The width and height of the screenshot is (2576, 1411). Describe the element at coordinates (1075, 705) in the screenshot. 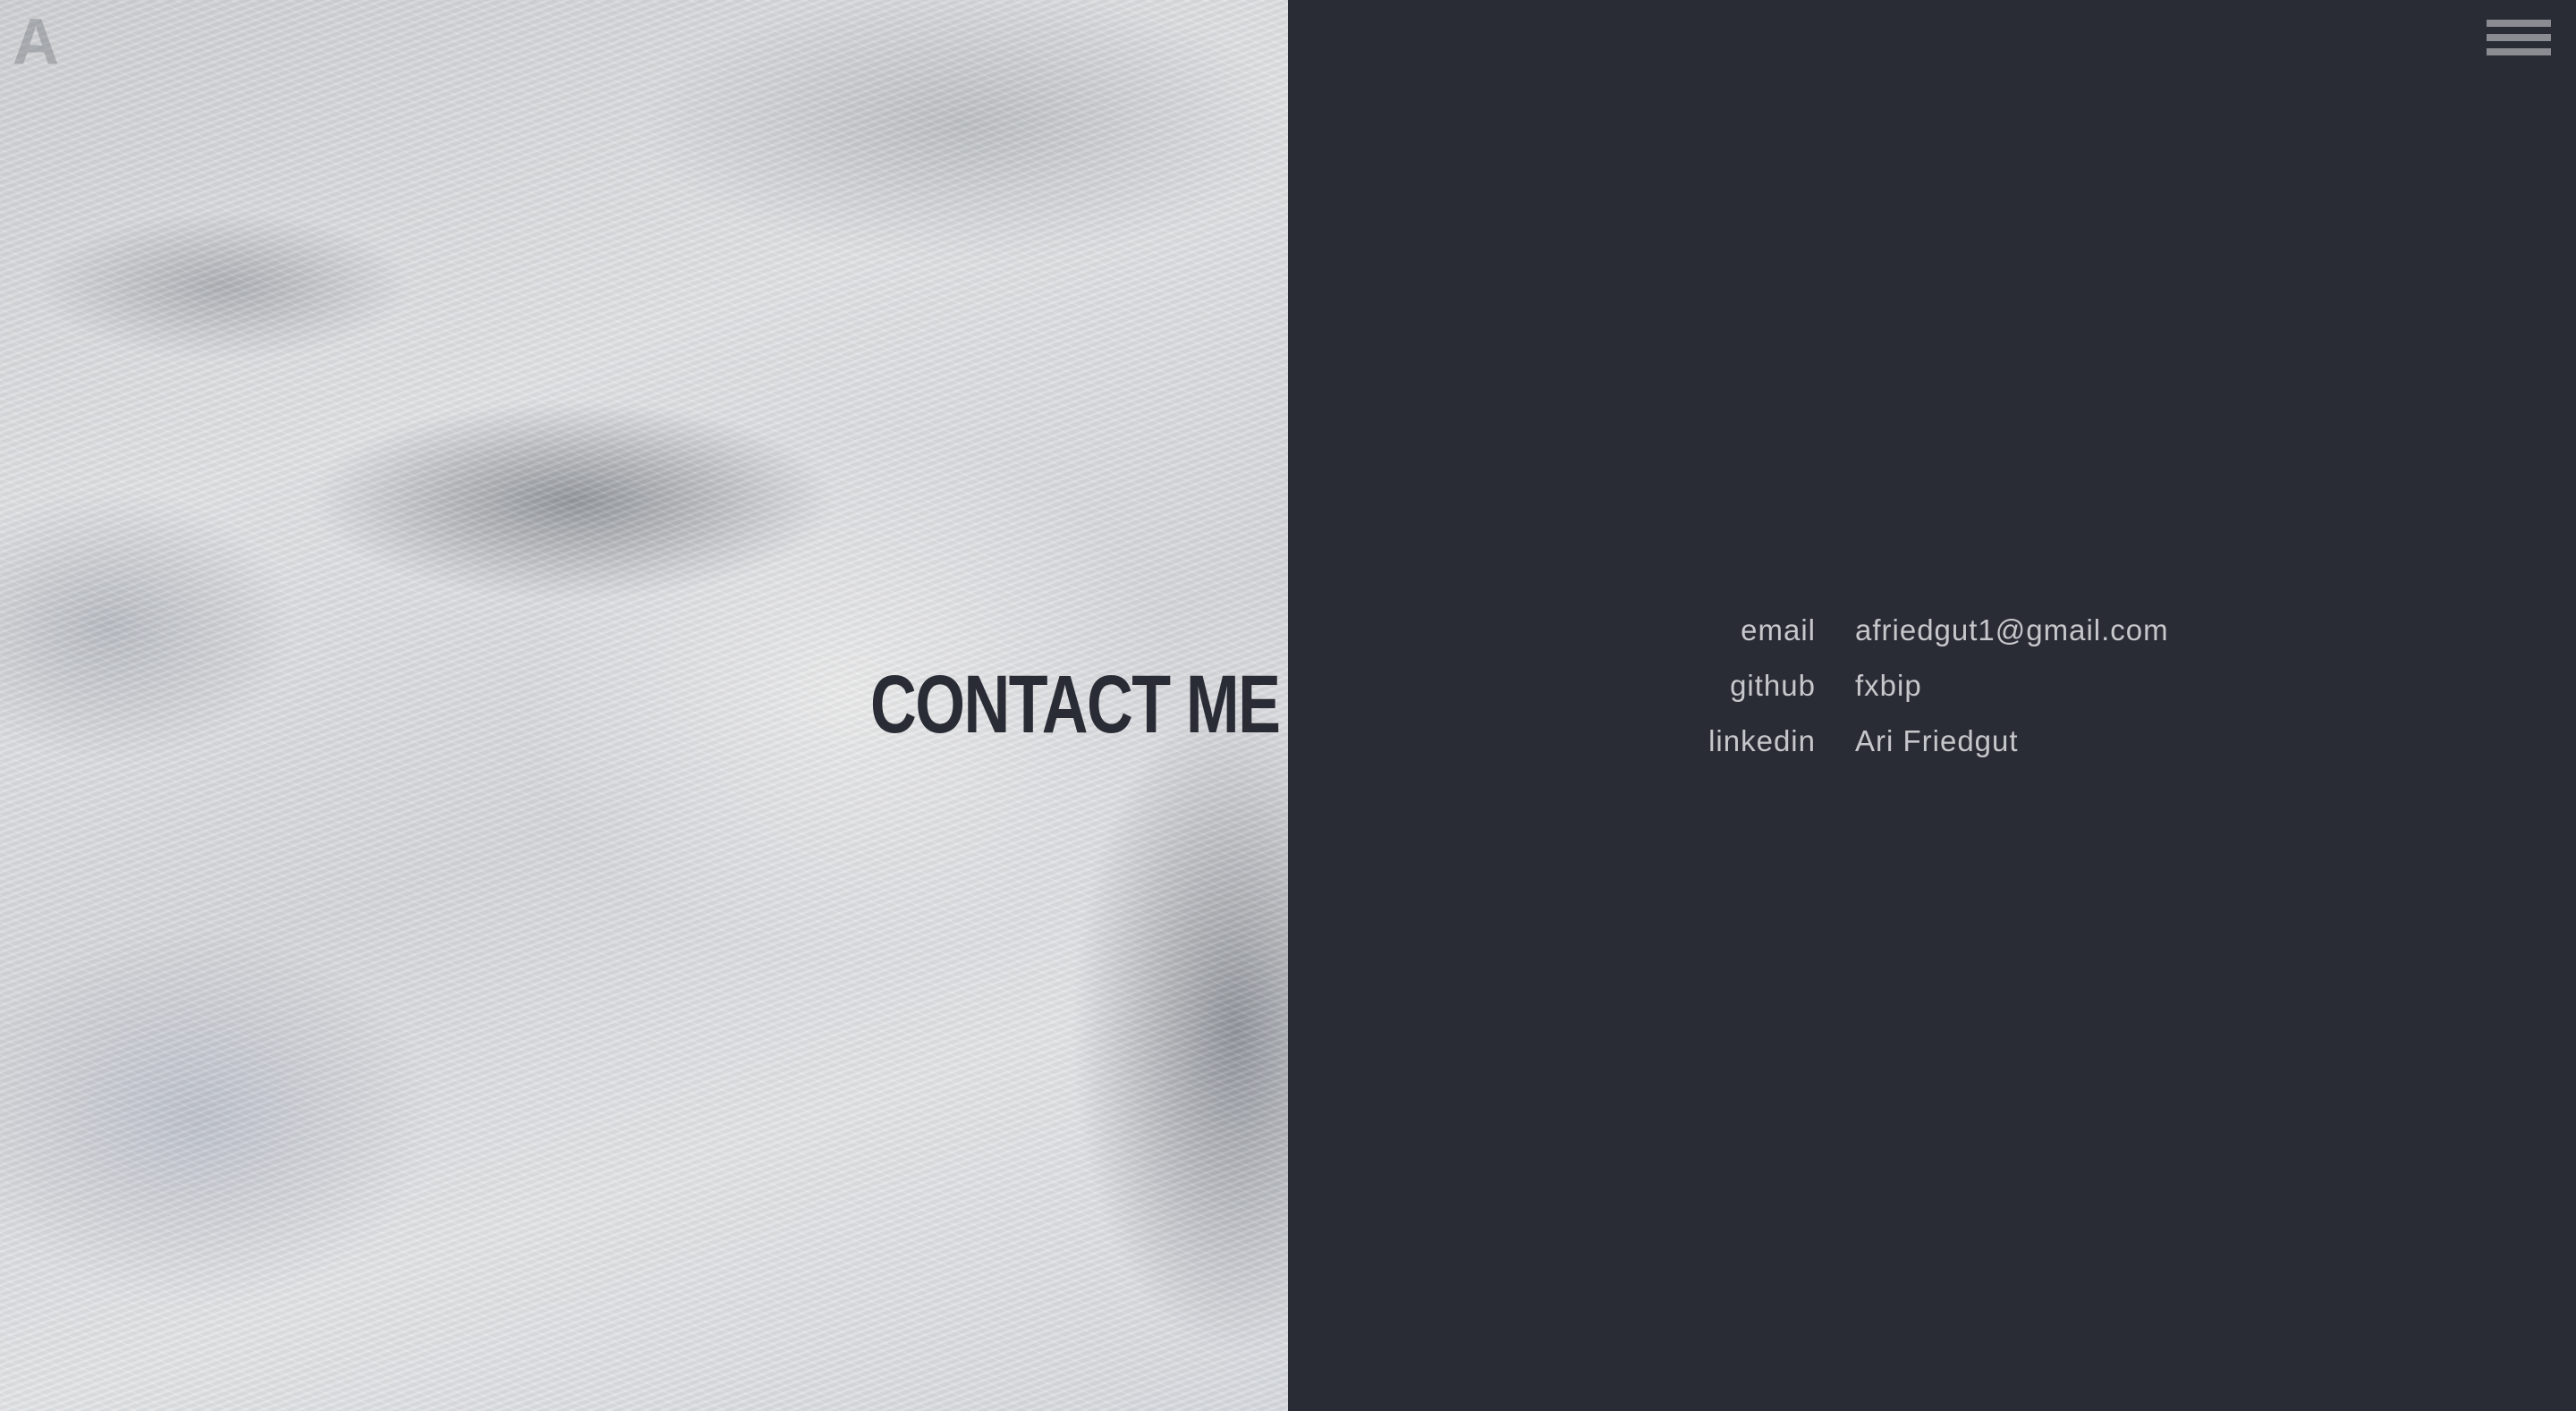

I see `page-title: CONTACT ME` at that location.